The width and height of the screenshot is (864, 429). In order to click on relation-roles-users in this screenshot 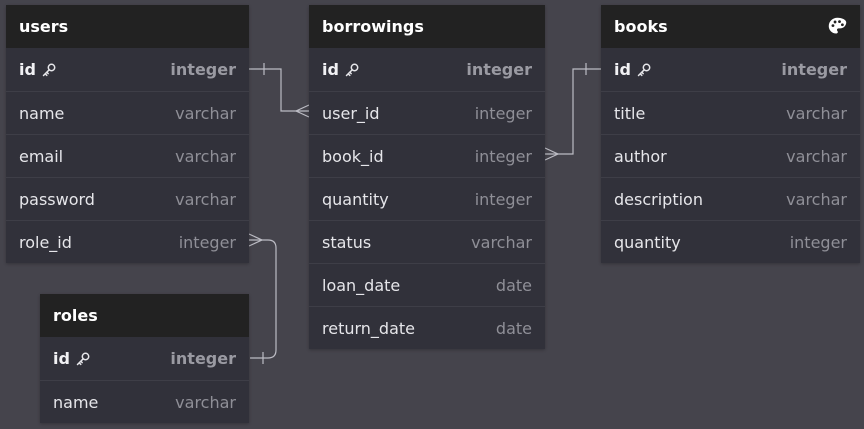, I will do `click(262, 298)`.